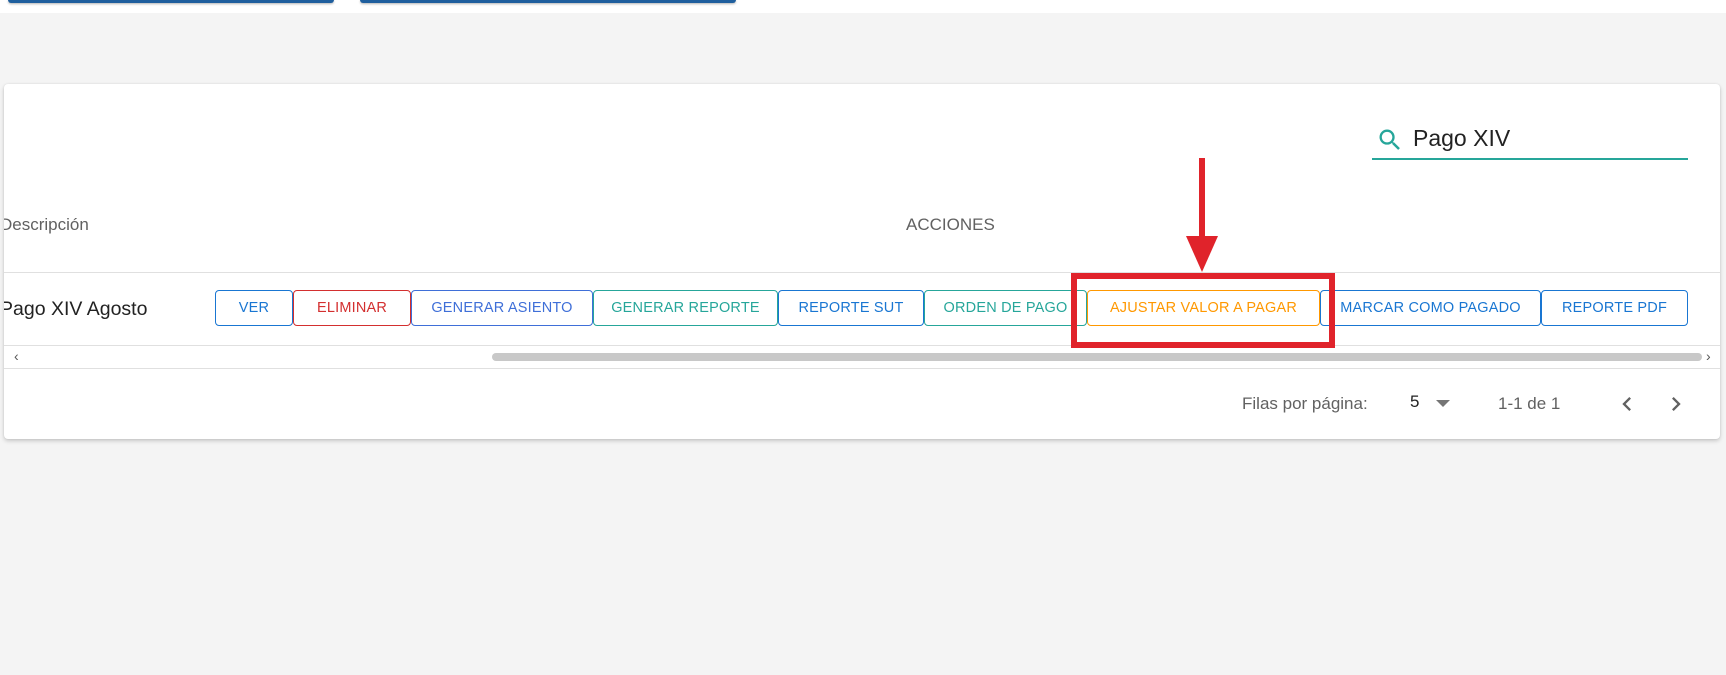  I want to click on footer-divider, so click(862, 368).